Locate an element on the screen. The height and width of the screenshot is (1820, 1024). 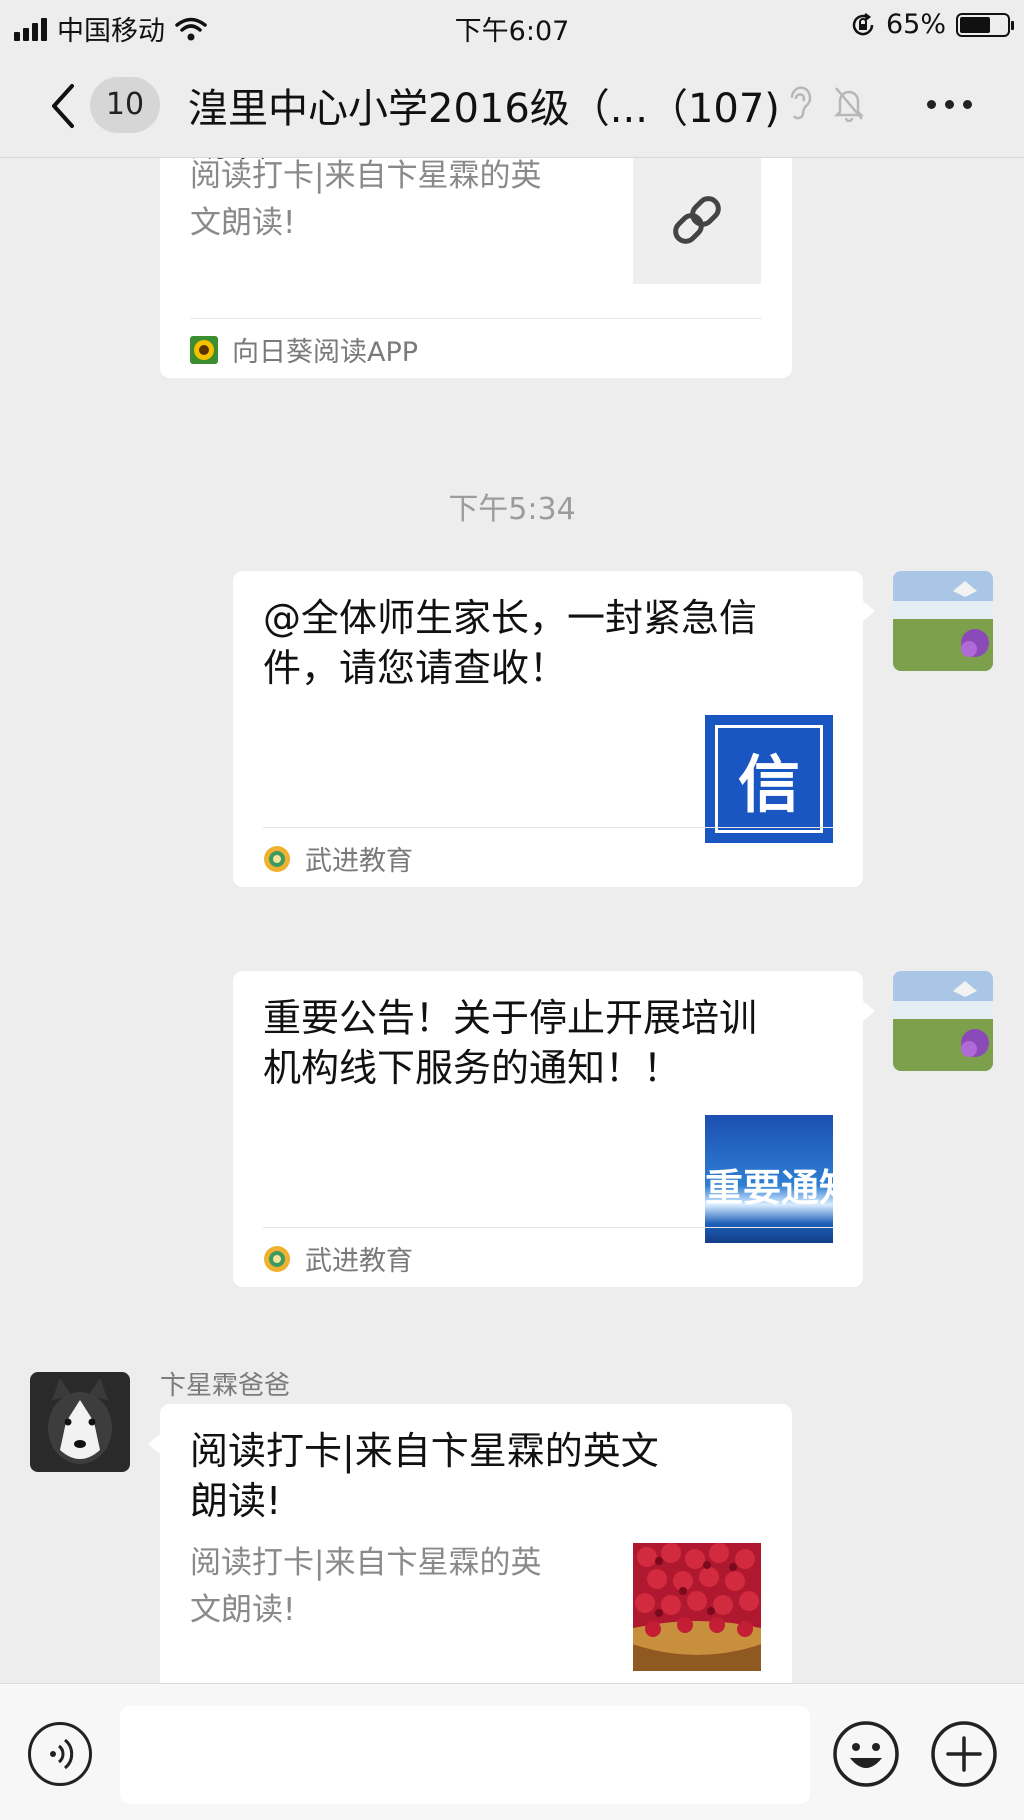
notice-thumbnail: 重要通知 is located at coordinates (769, 1179).